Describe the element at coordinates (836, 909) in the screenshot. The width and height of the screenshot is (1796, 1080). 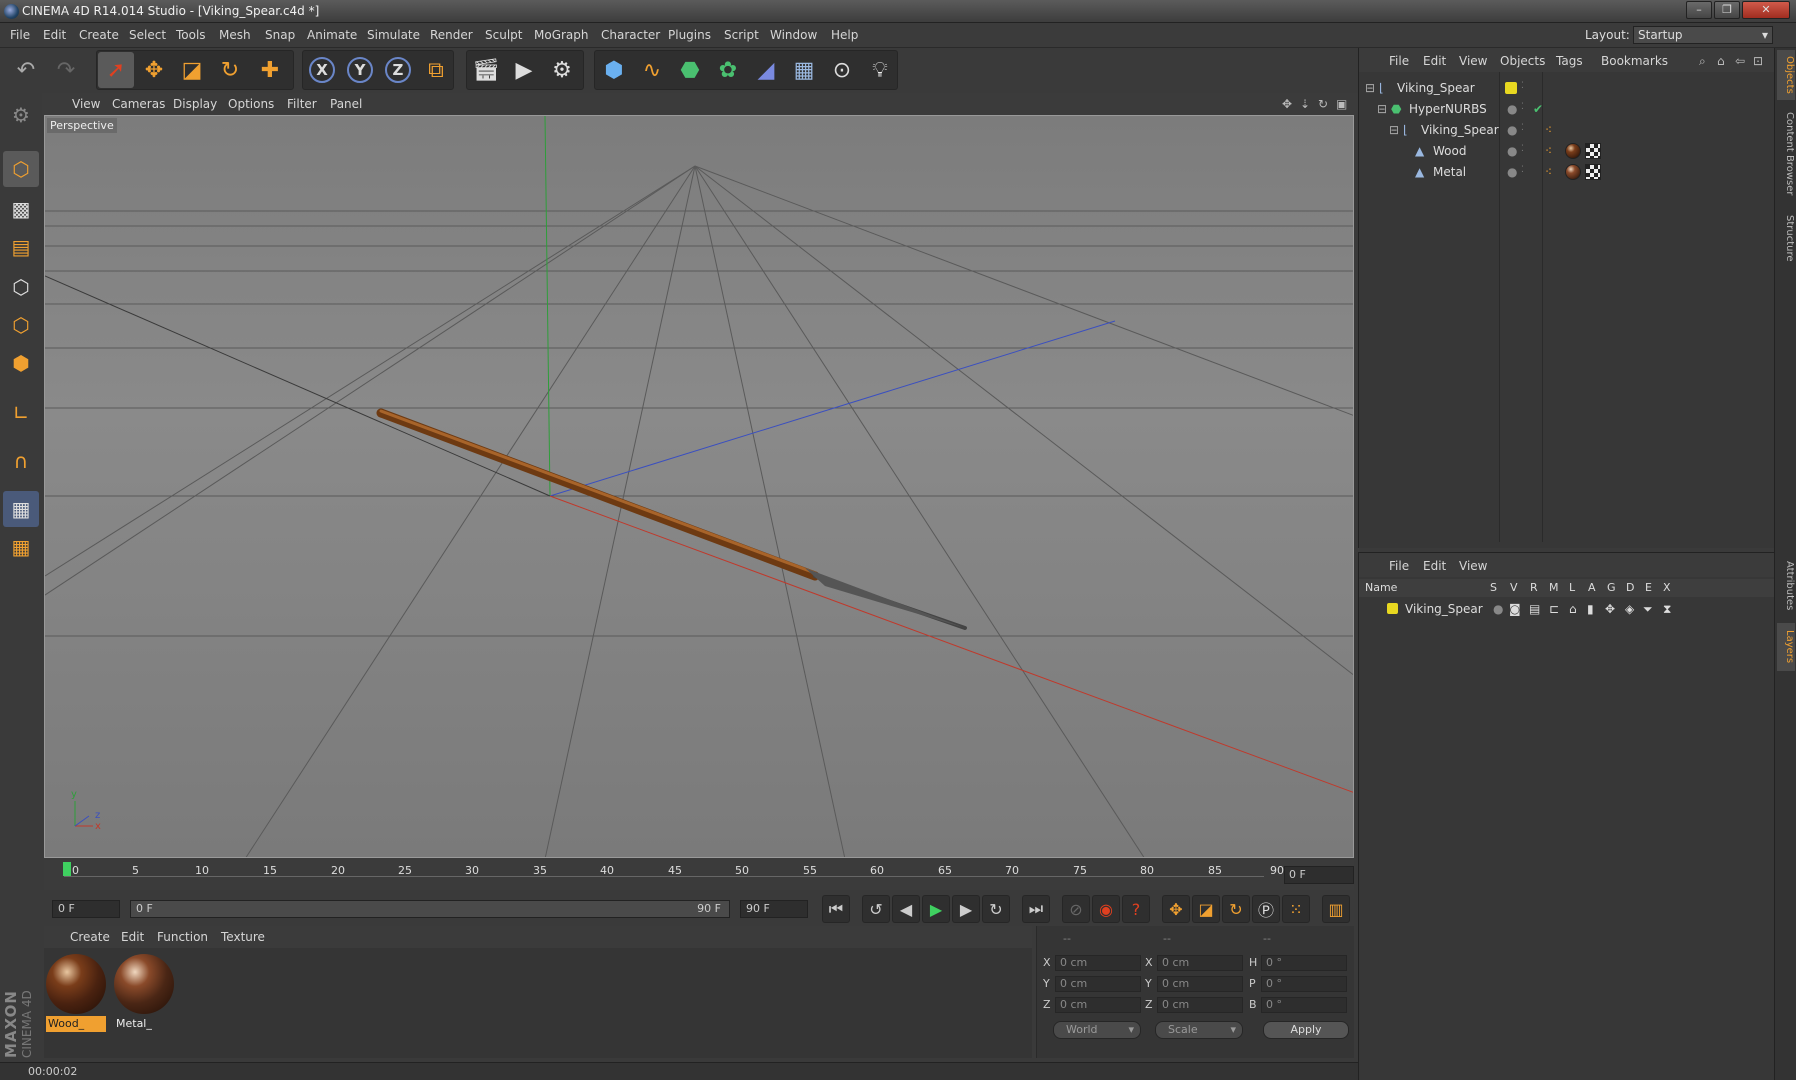
I see `go-to-start-button: ⏮` at that location.